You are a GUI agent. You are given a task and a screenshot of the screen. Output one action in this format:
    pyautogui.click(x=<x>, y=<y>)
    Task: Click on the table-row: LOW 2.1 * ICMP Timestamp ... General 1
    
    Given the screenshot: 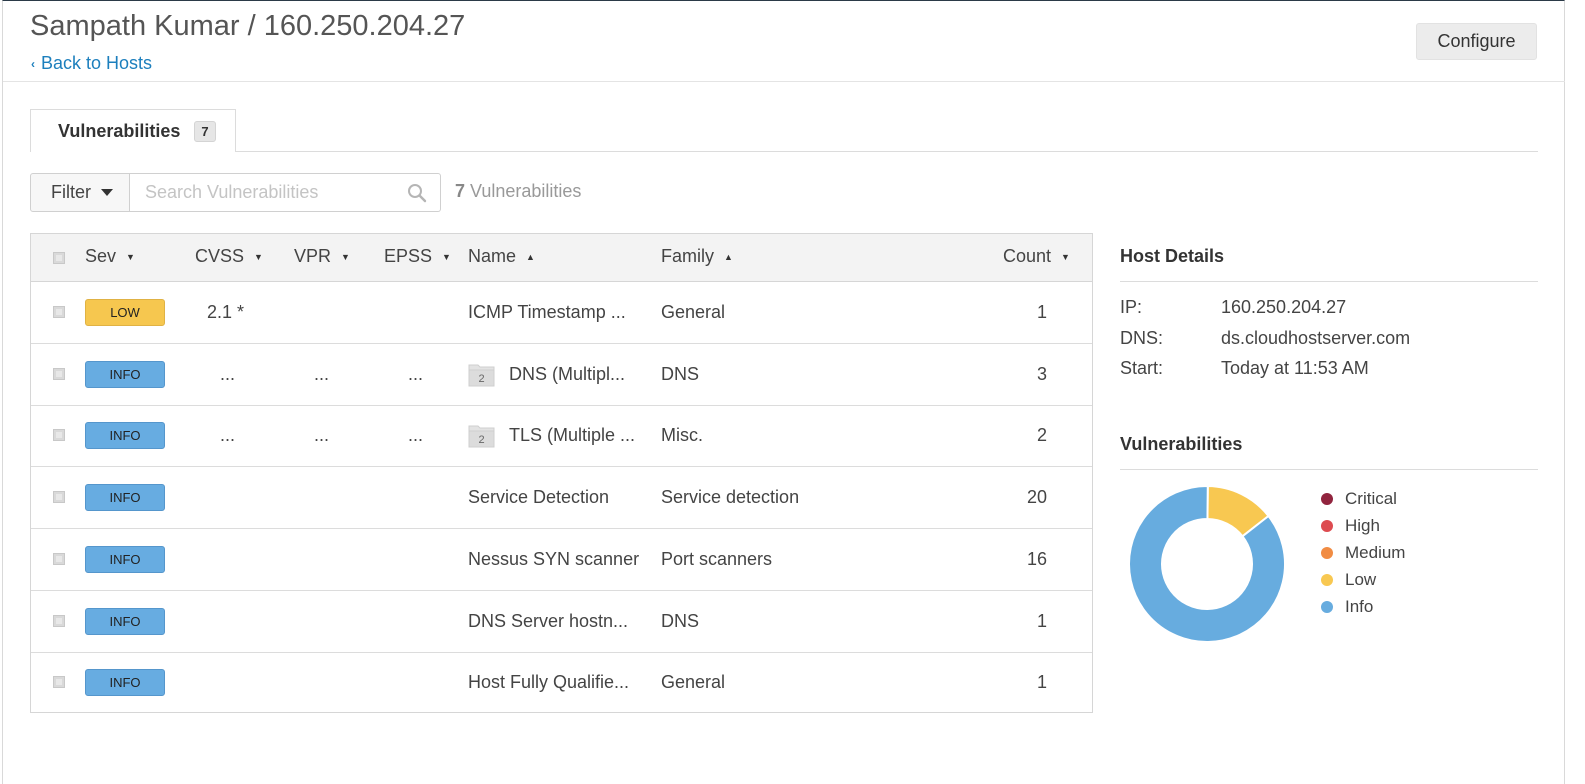 What is the action you would take?
    pyautogui.click(x=561, y=313)
    